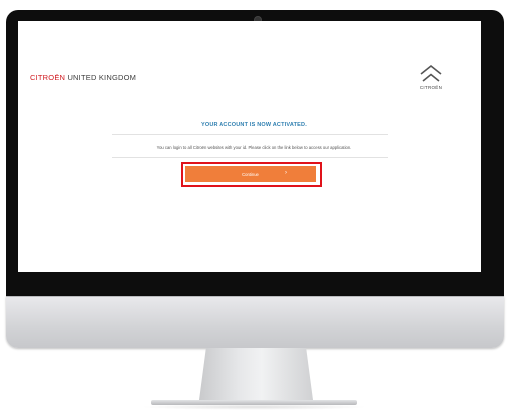 This screenshot has width=508, height=412. What do you see at coordinates (255, 296) in the screenshot?
I see `chin-divider` at bounding box center [255, 296].